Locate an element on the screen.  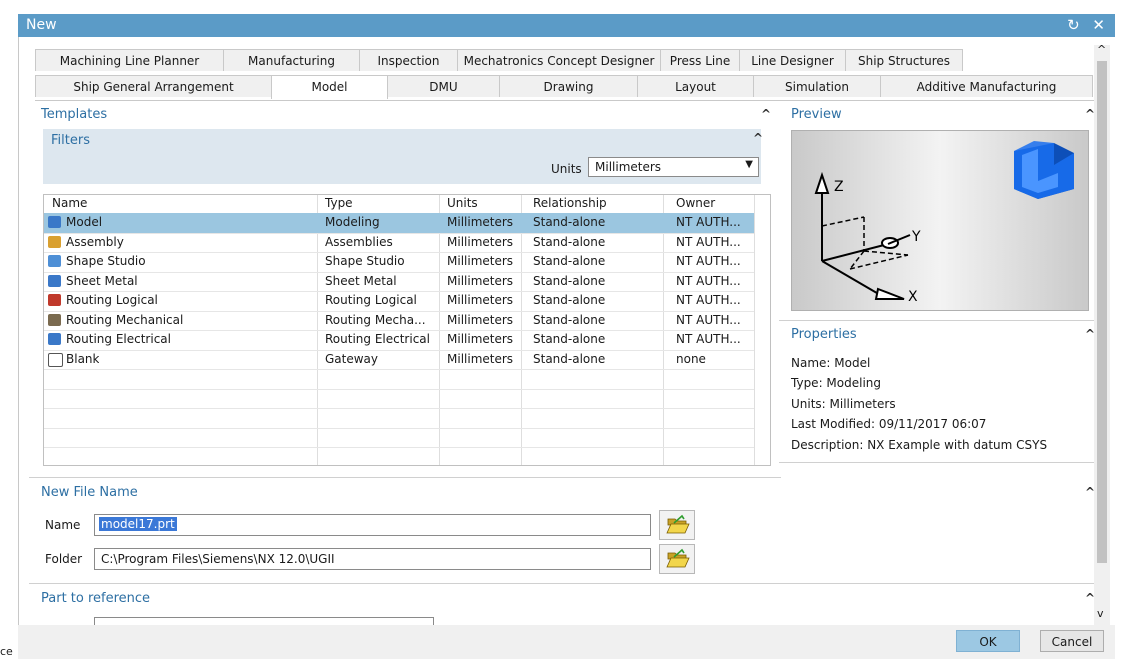
table-row: Blank Gateway Millimeters Stand-alone none is located at coordinates (399, 360).